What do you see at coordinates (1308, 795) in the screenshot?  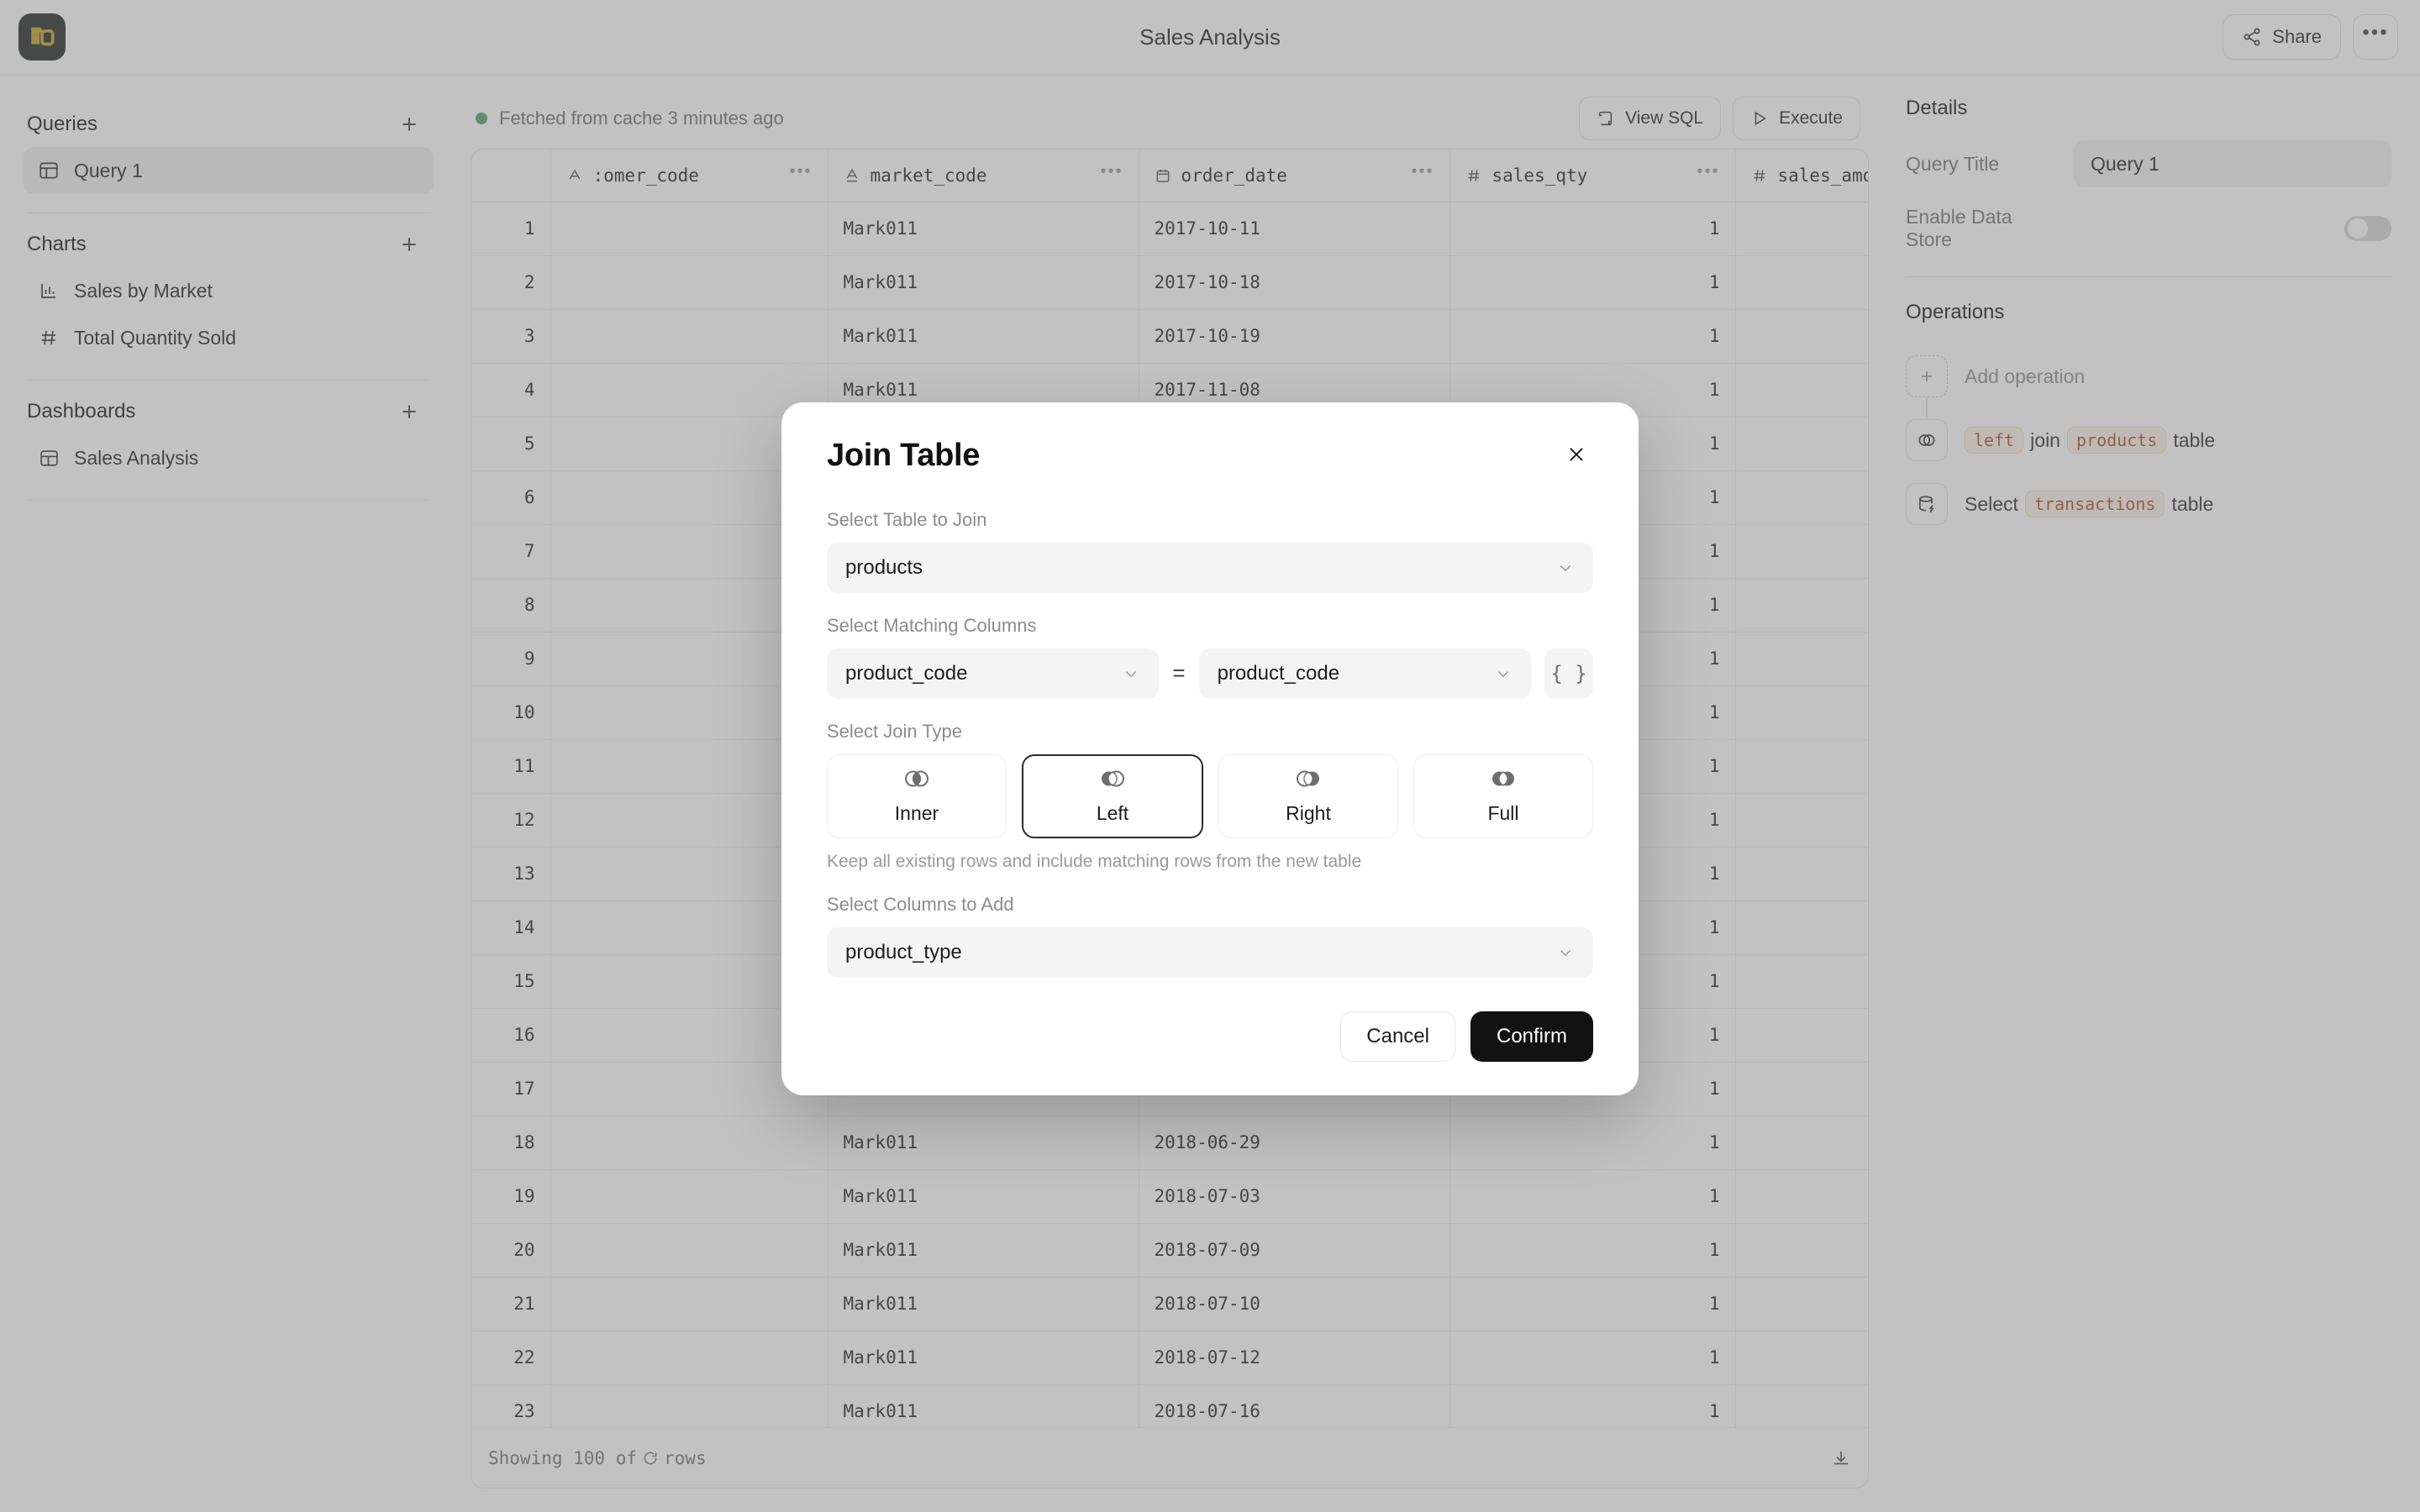 I see `join-type-right: Right` at bounding box center [1308, 795].